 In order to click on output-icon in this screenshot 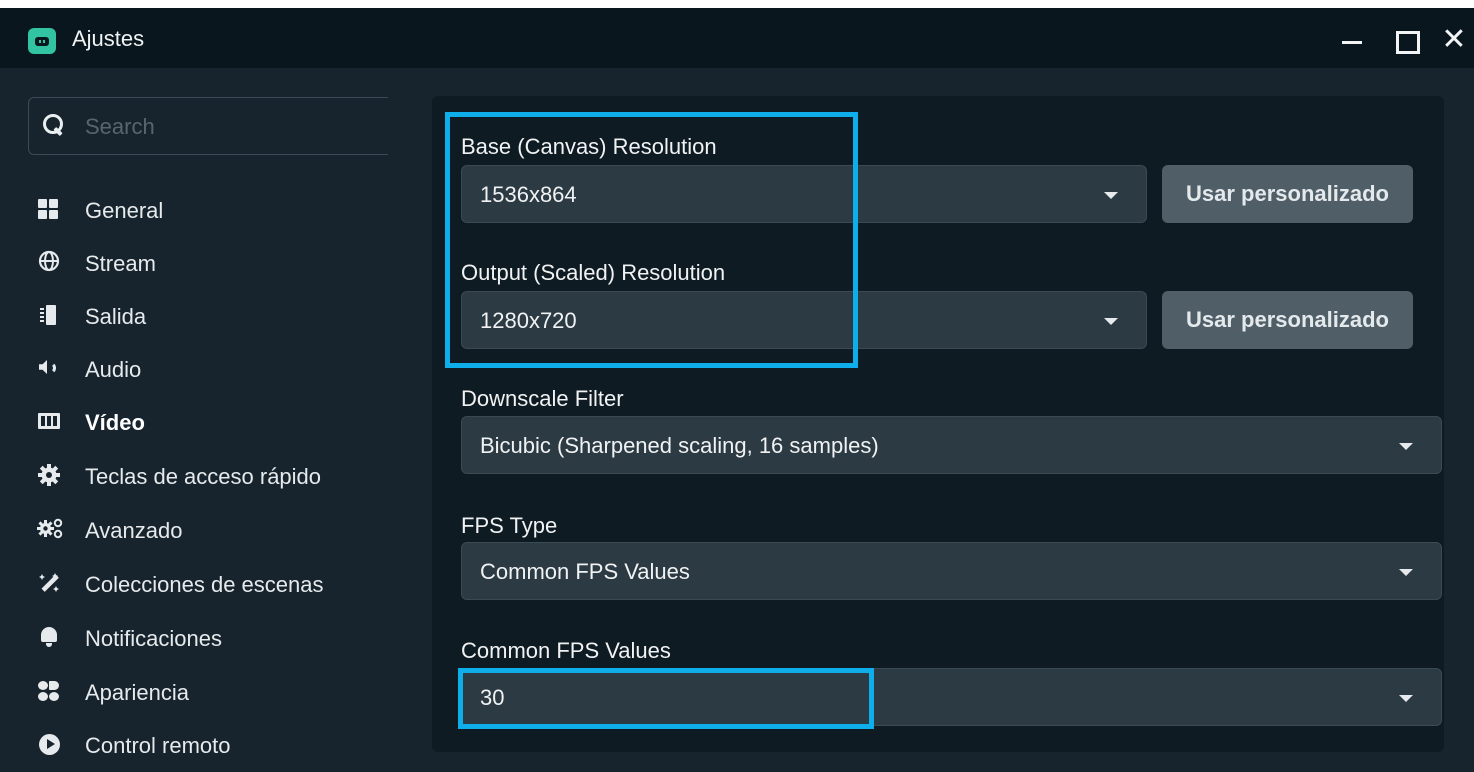, I will do `click(49, 315)`.